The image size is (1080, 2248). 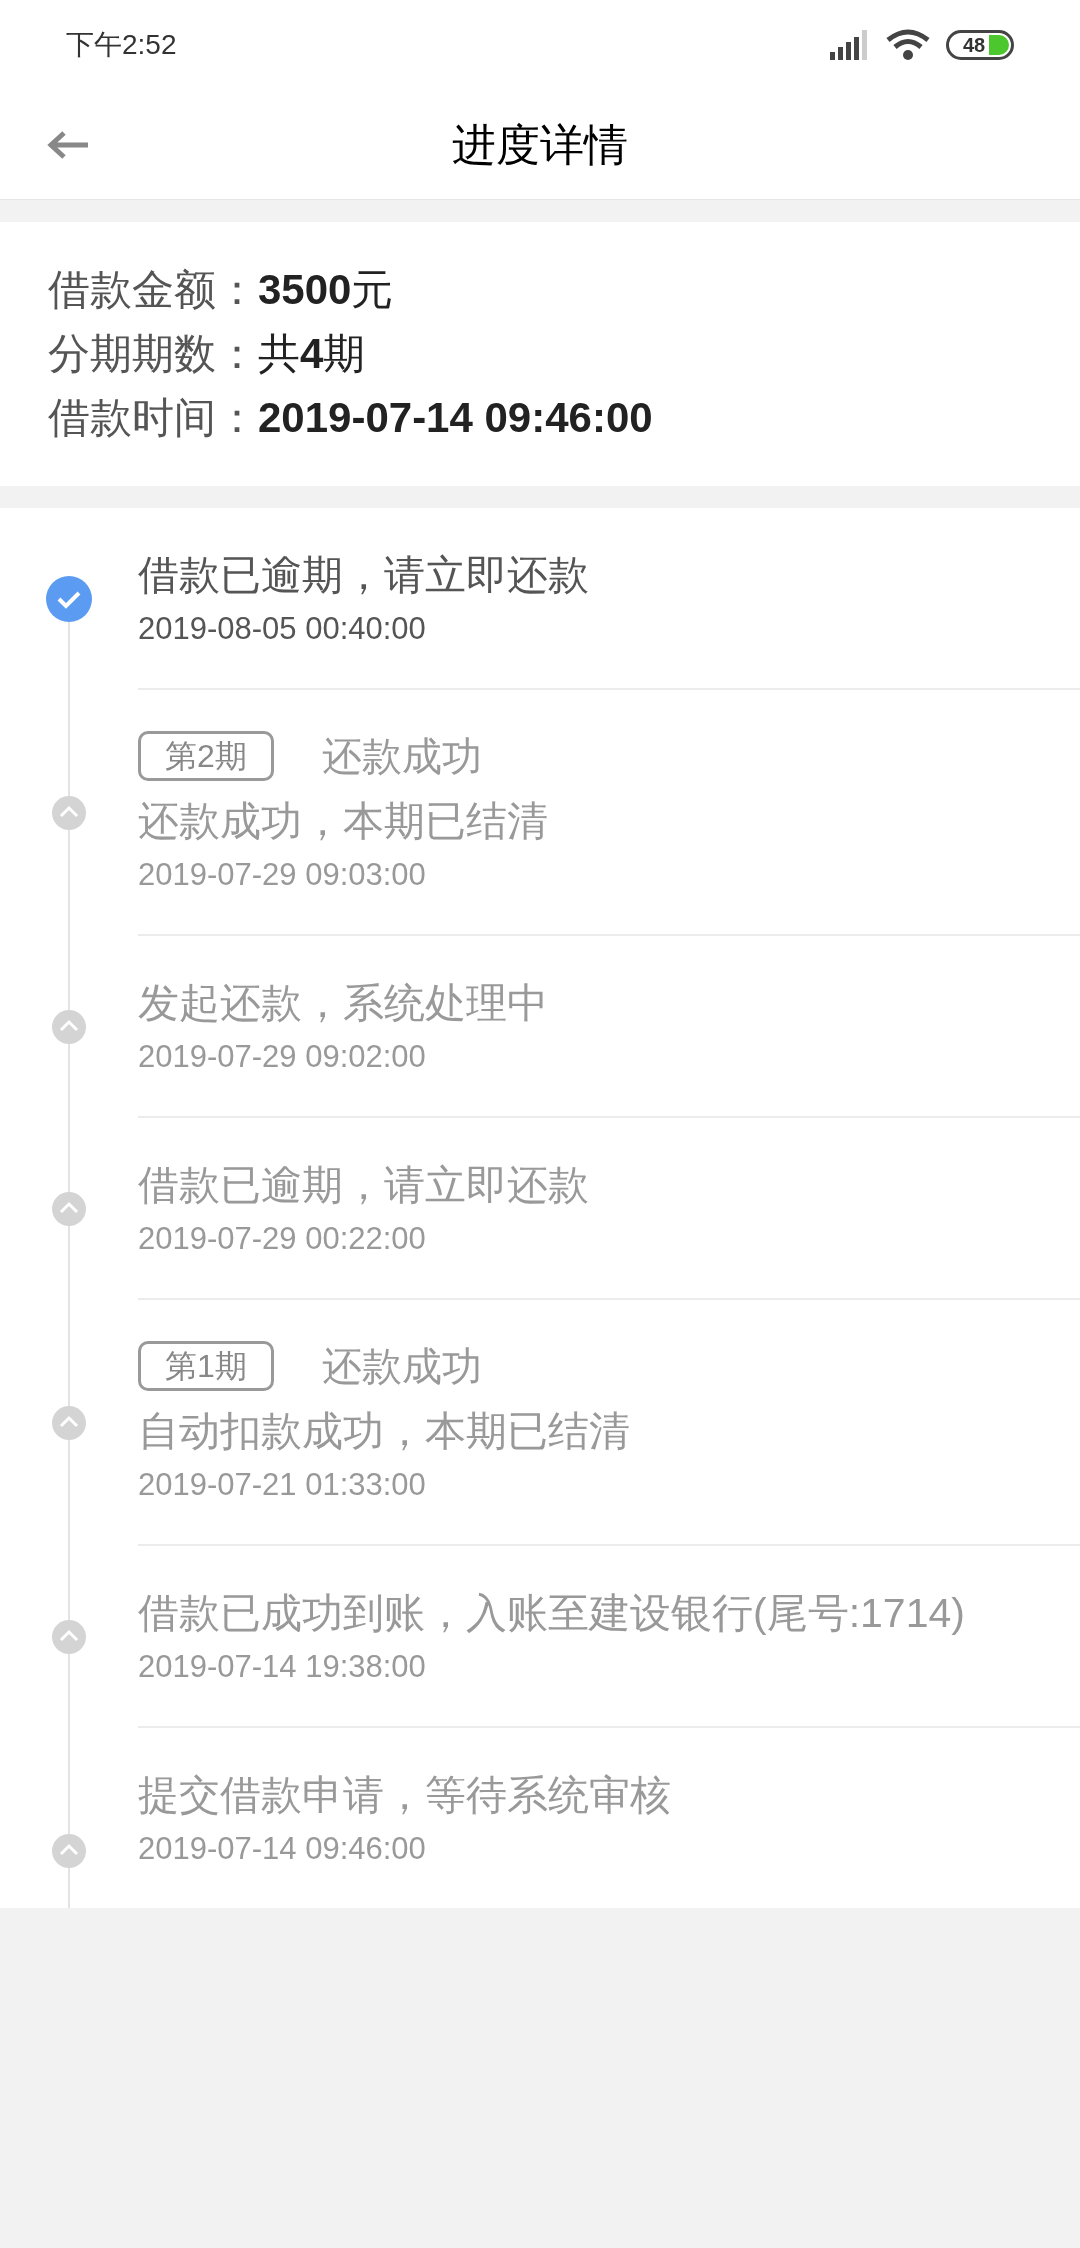 I want to click on wifi-icon, so click(x=908, y=45).